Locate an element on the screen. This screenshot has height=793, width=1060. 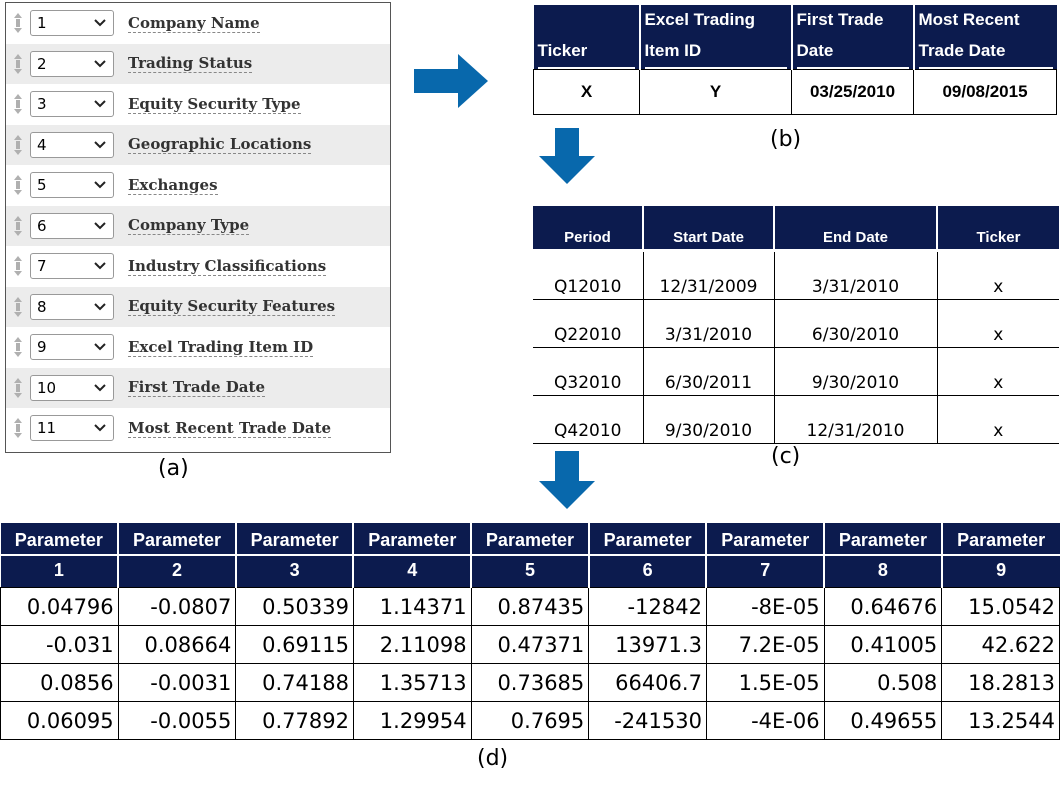
column-header: Parameter 6 is located at coordinates (647, 555).